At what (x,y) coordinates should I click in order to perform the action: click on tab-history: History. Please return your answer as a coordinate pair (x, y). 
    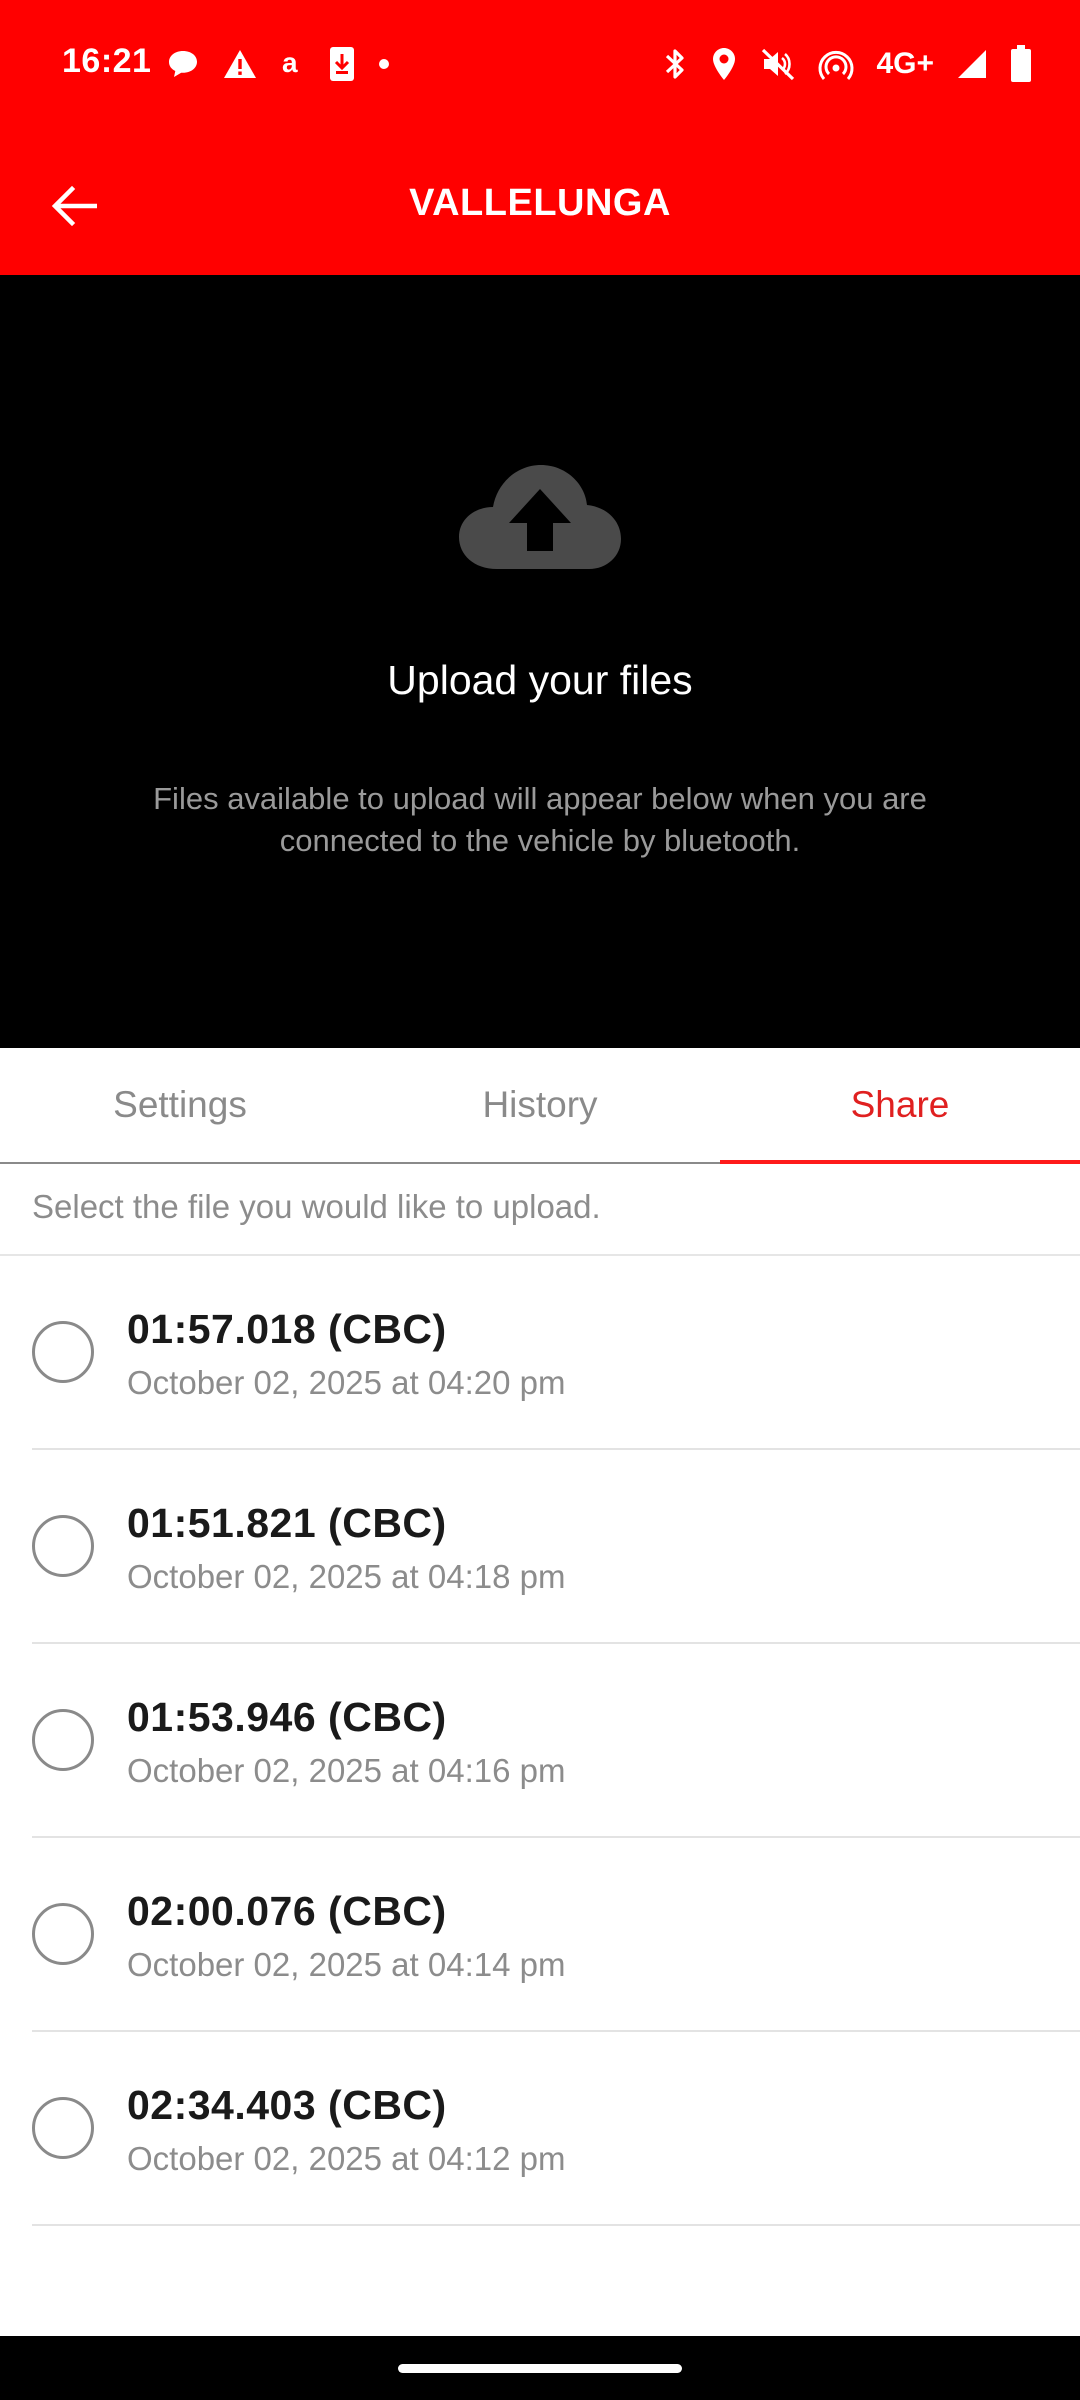
    Looking at the image, I should click on (540, 1105).